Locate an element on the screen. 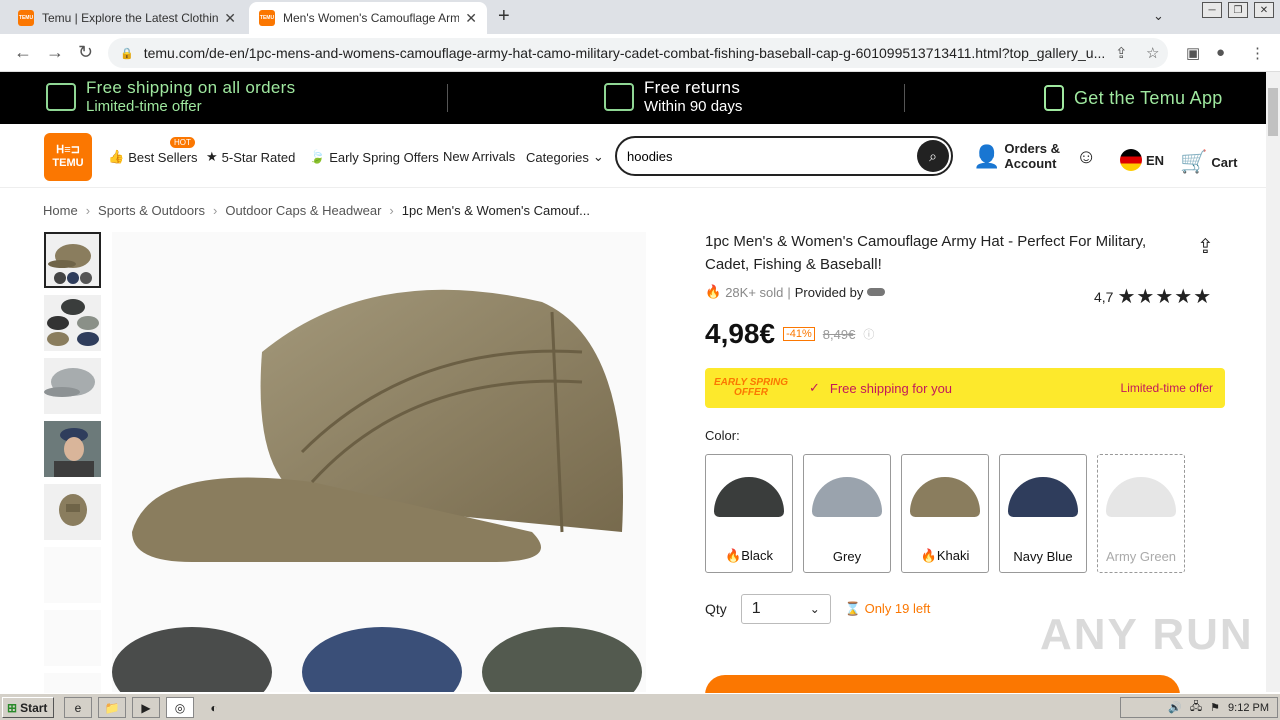 The height and width of the screenshot is (720, 1280). window-close-icon: ✕ is located at coordinates (1264, 10).